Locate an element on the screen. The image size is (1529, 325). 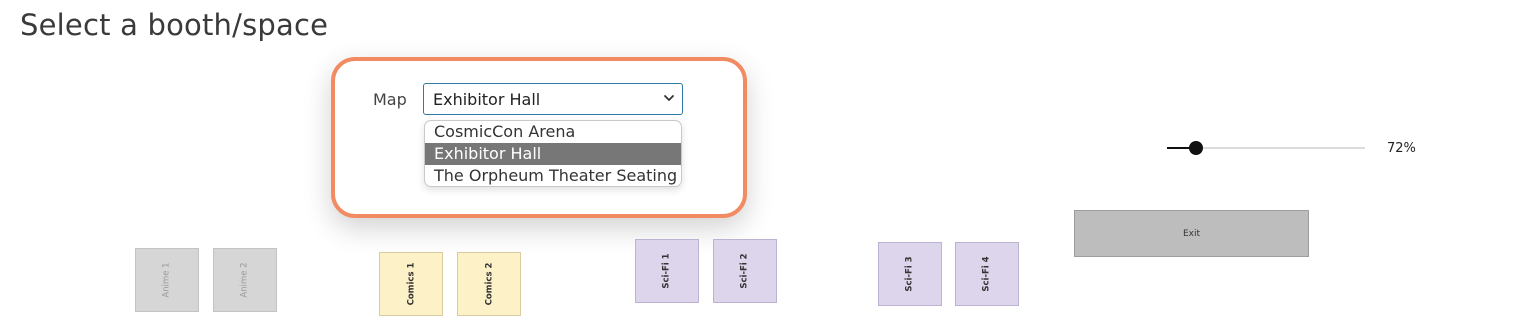
map-select: Exhibitor Hall is located at coordinates (553, 99).